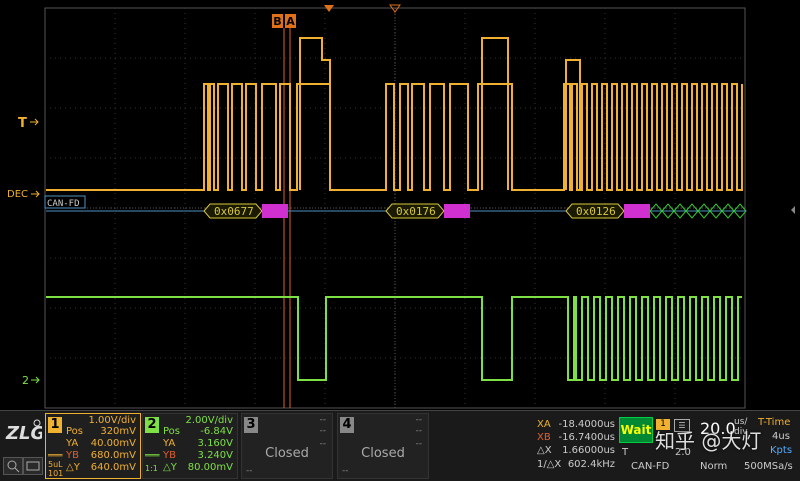 This screenshot has width=800, height=481. I want to click on ch1-vdiv: 1.00V/div, so click(112, 420).